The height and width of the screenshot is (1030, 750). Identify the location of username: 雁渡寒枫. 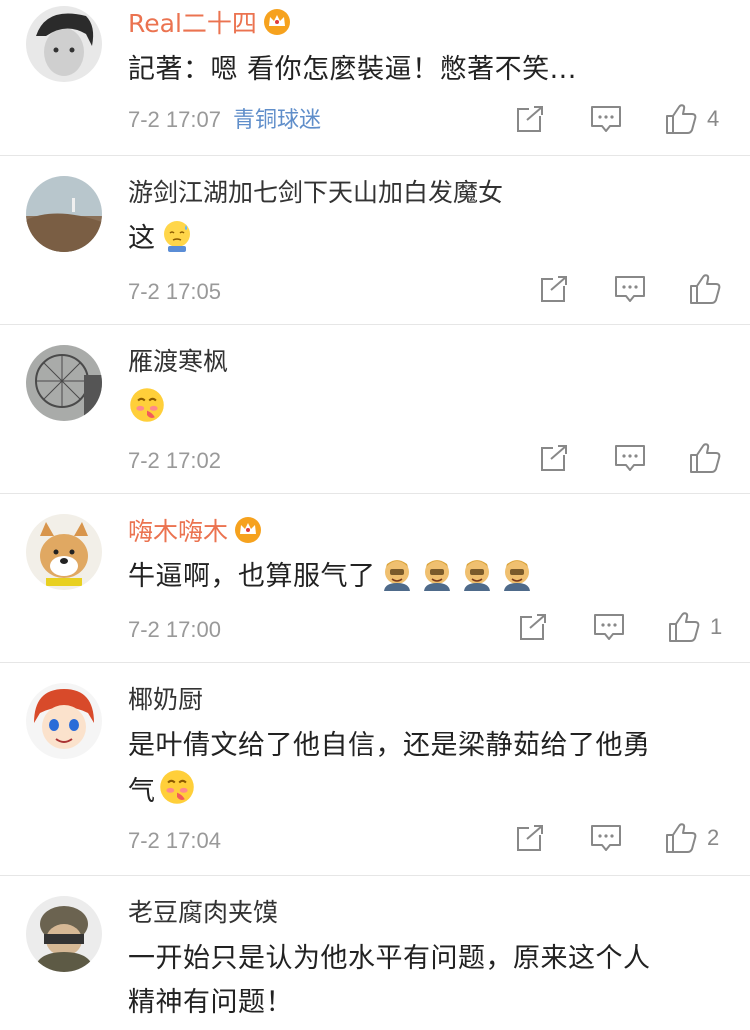
(178, 362).